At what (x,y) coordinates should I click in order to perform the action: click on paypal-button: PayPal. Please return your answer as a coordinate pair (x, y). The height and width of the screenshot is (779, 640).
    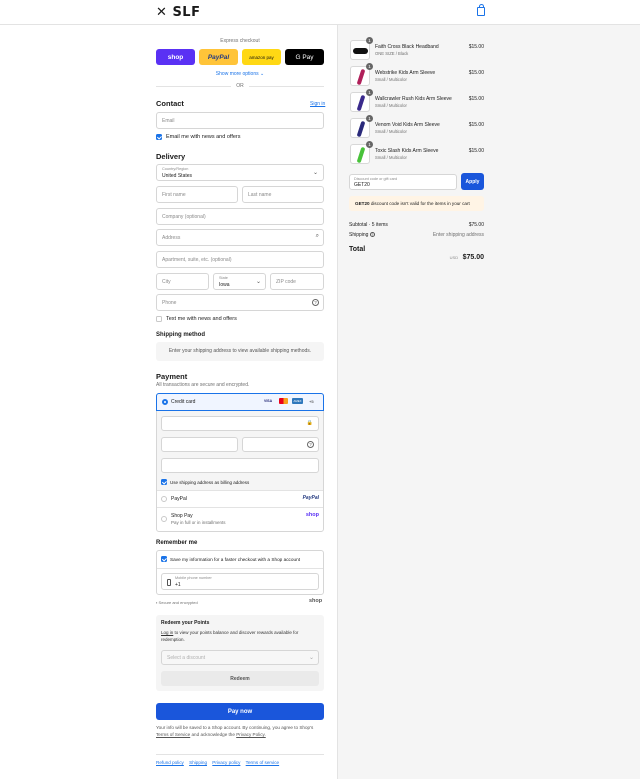
    Looking at the image, I should click on (218, 57).